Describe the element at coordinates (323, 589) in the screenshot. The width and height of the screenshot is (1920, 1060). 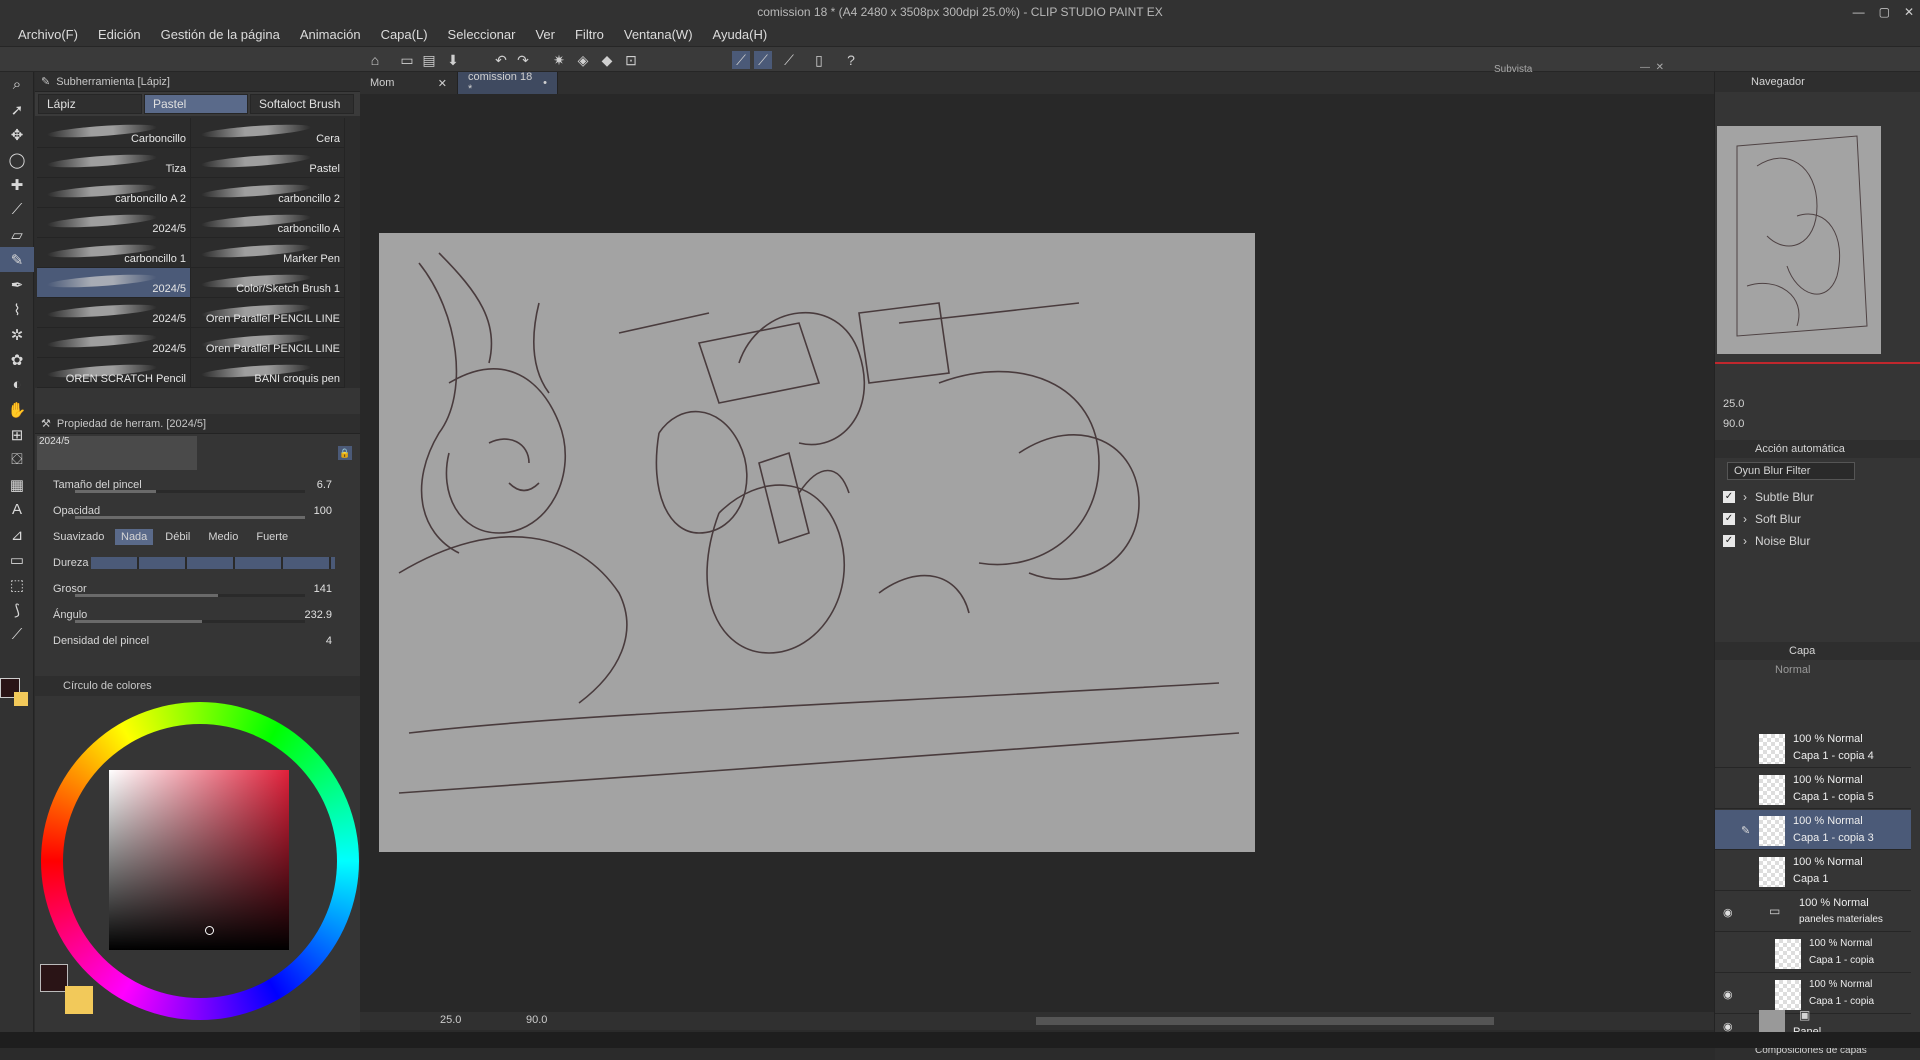
I see `thickness-value: 141` at that location.